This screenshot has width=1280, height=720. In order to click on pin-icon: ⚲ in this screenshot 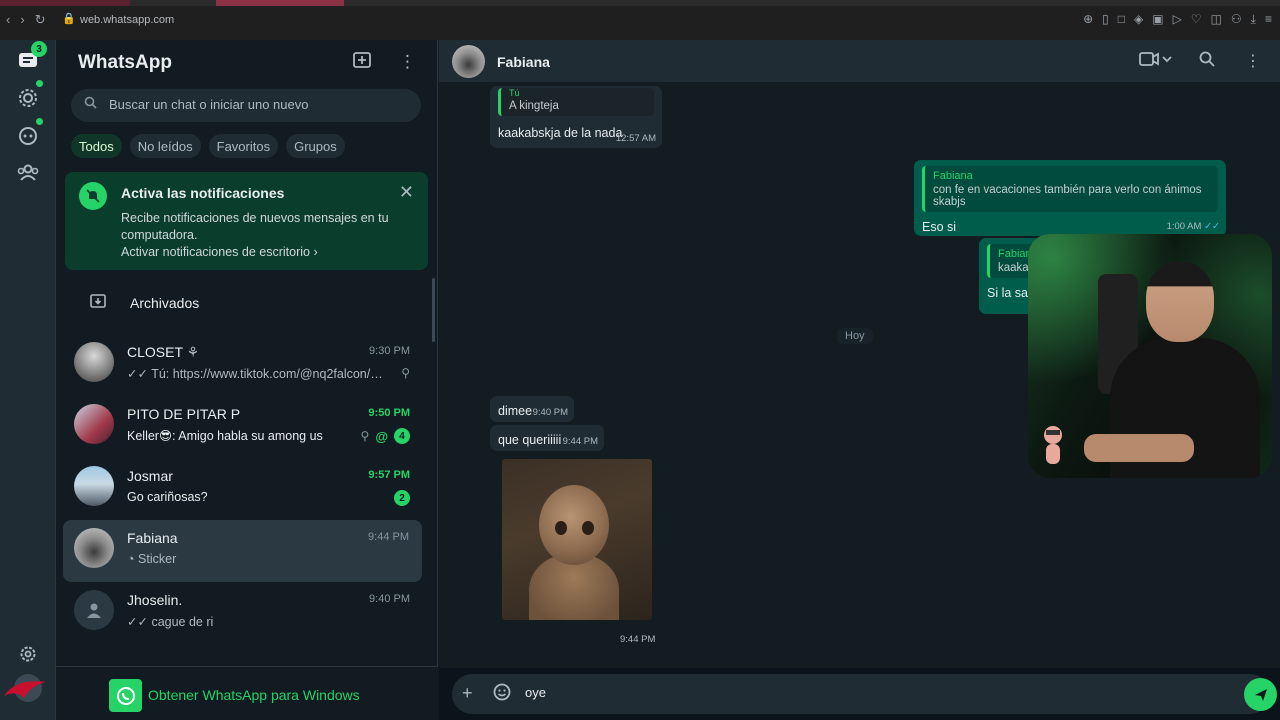, I will do `click(365, 436)`.